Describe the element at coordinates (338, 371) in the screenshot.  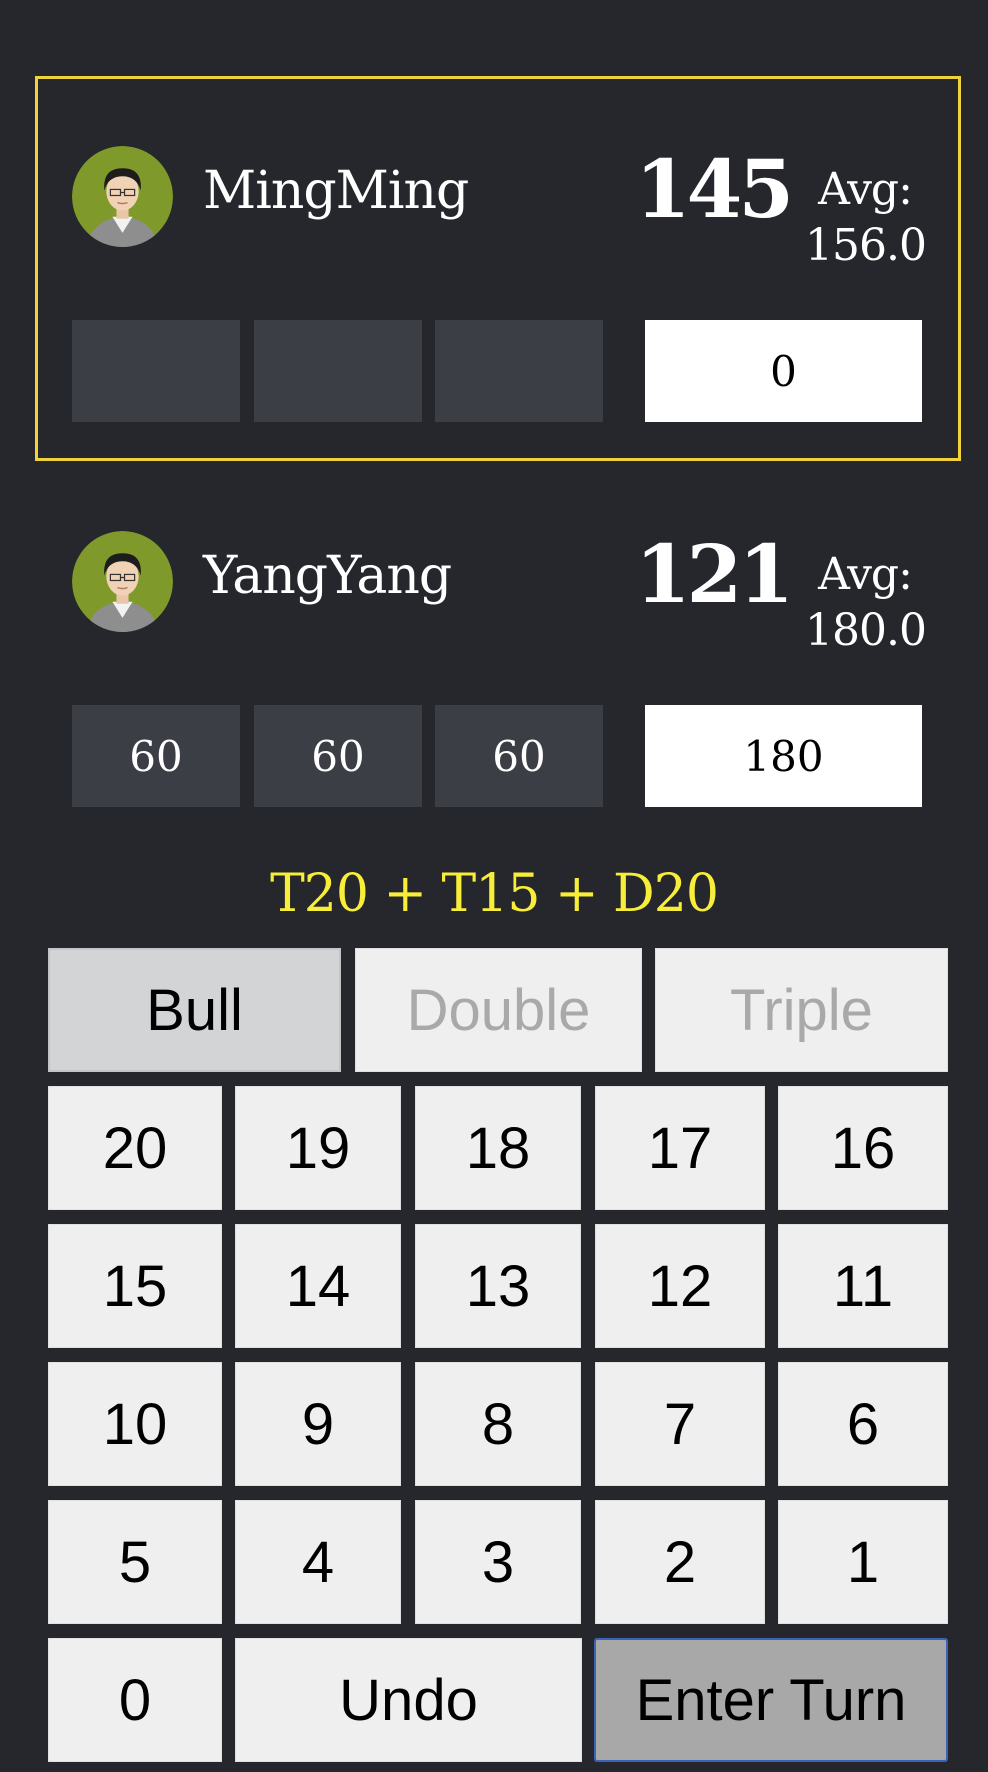
I see `dart-2-score` at that location.